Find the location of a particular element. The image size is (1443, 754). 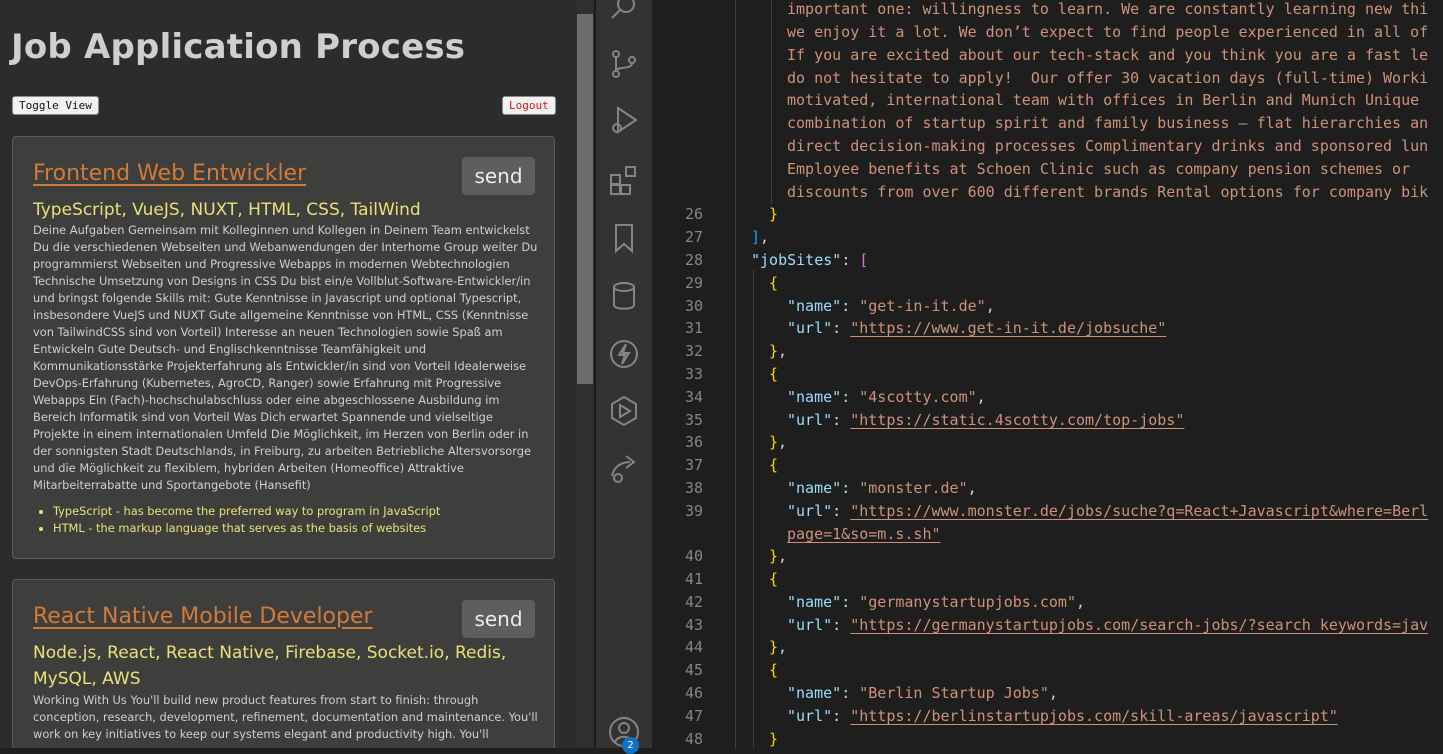

line-number: 43 is located at coordinates (693, 625).